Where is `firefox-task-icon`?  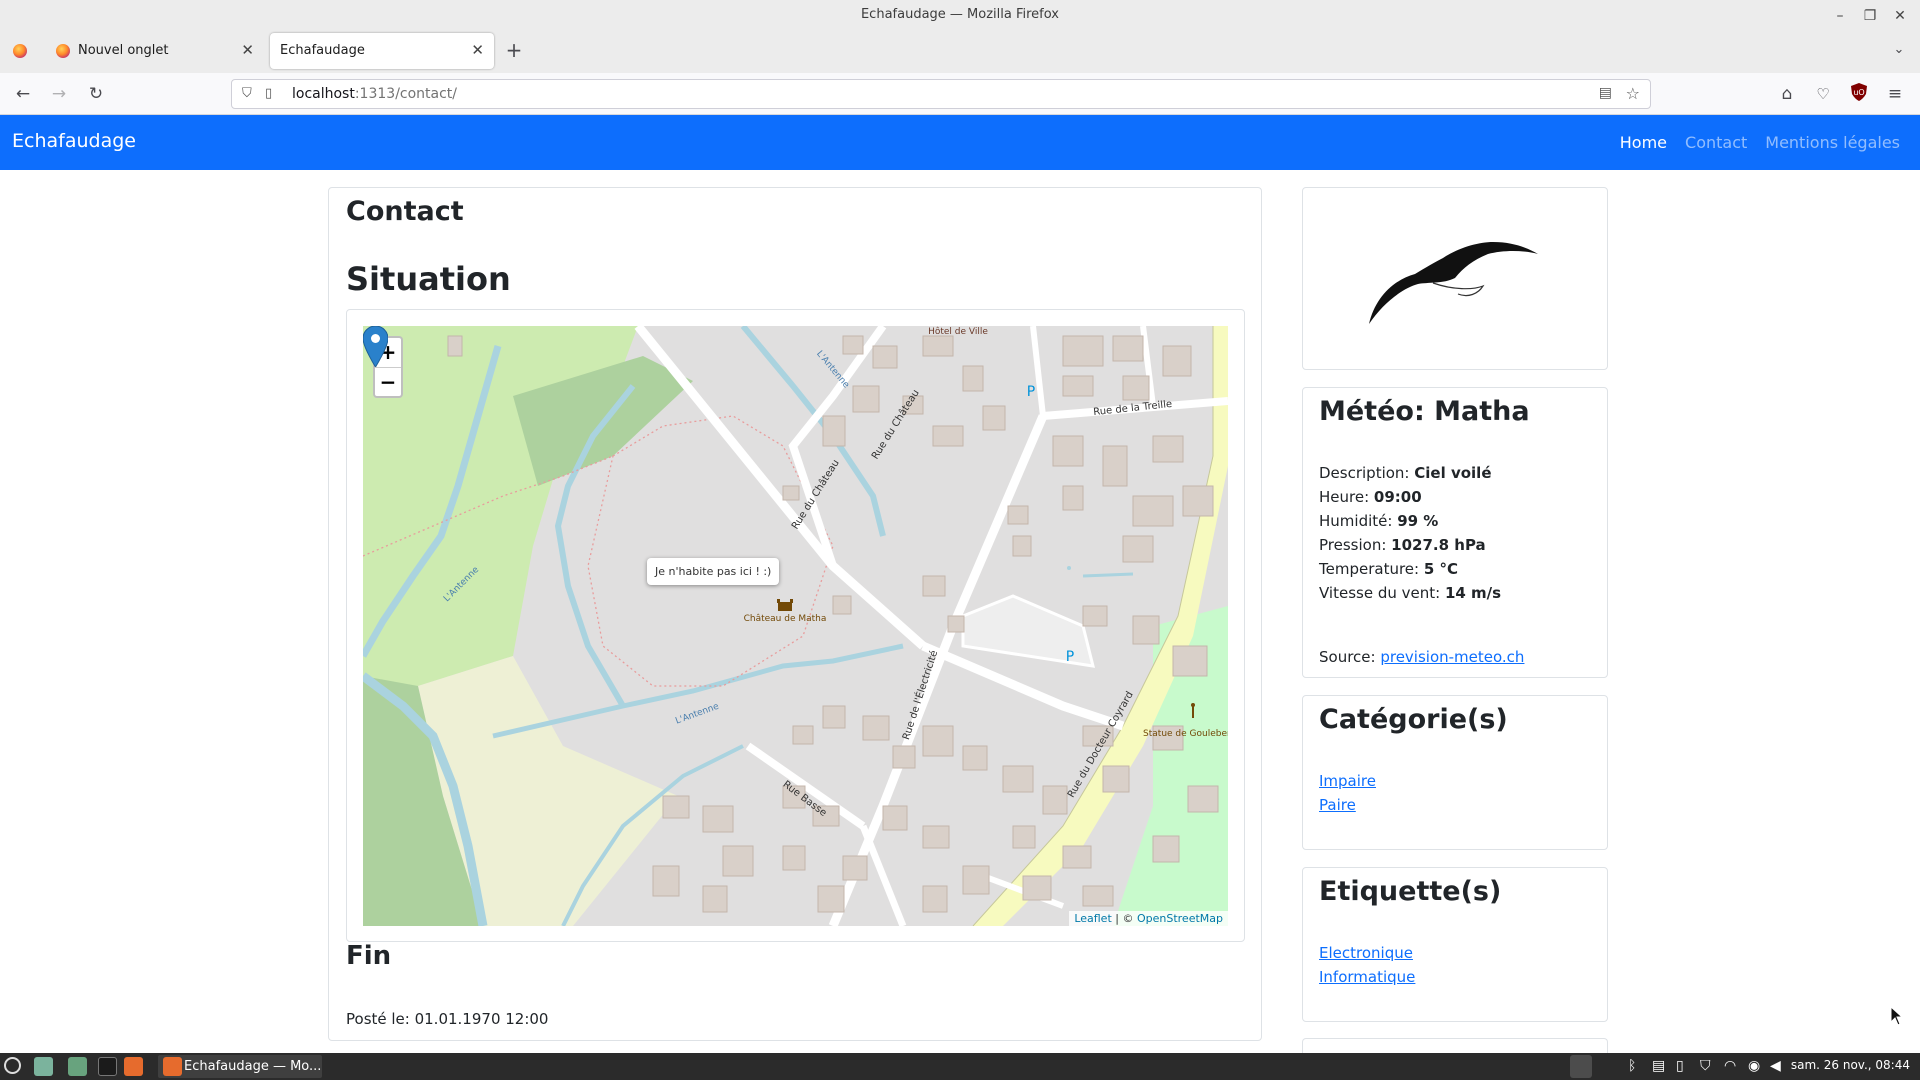
firefox-task-icon is located at coordinates (172, 1066).